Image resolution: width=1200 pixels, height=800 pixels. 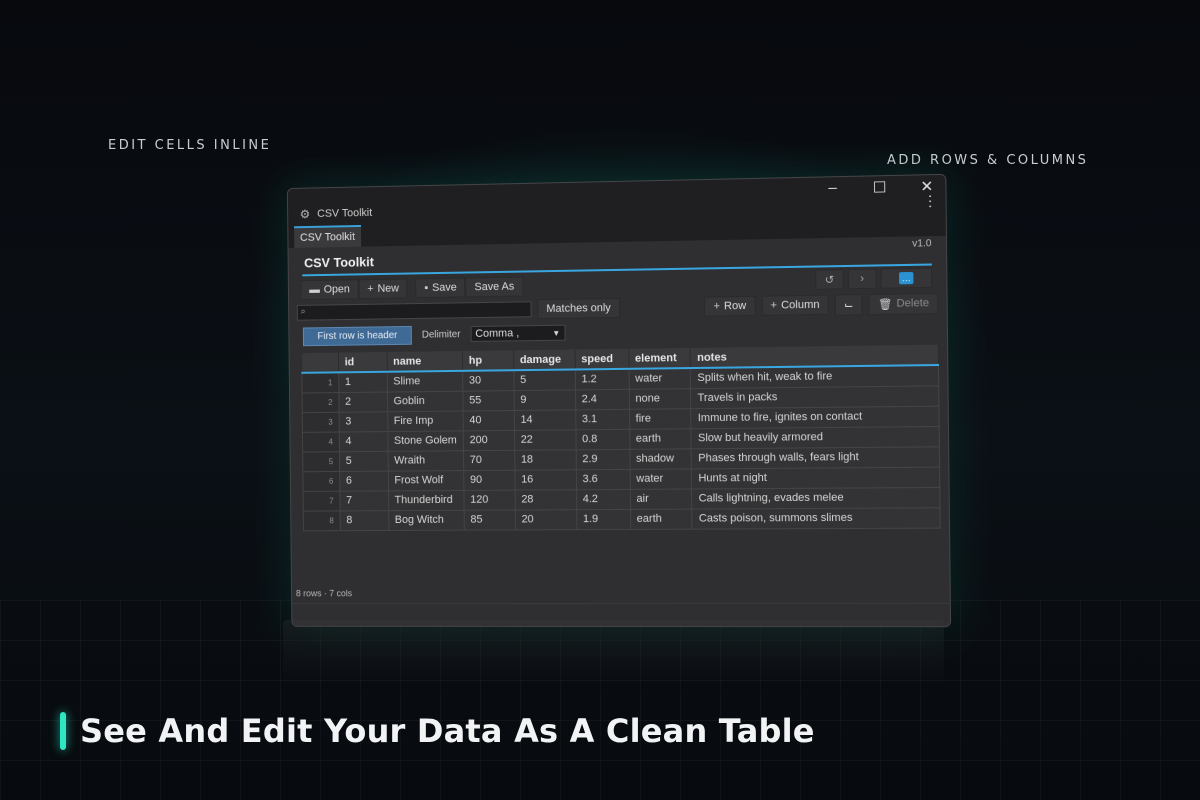 What do you see at coordinates (363, 441) in the screenshot?
I see `table-cell: 4` at bounding box center [363, 441].